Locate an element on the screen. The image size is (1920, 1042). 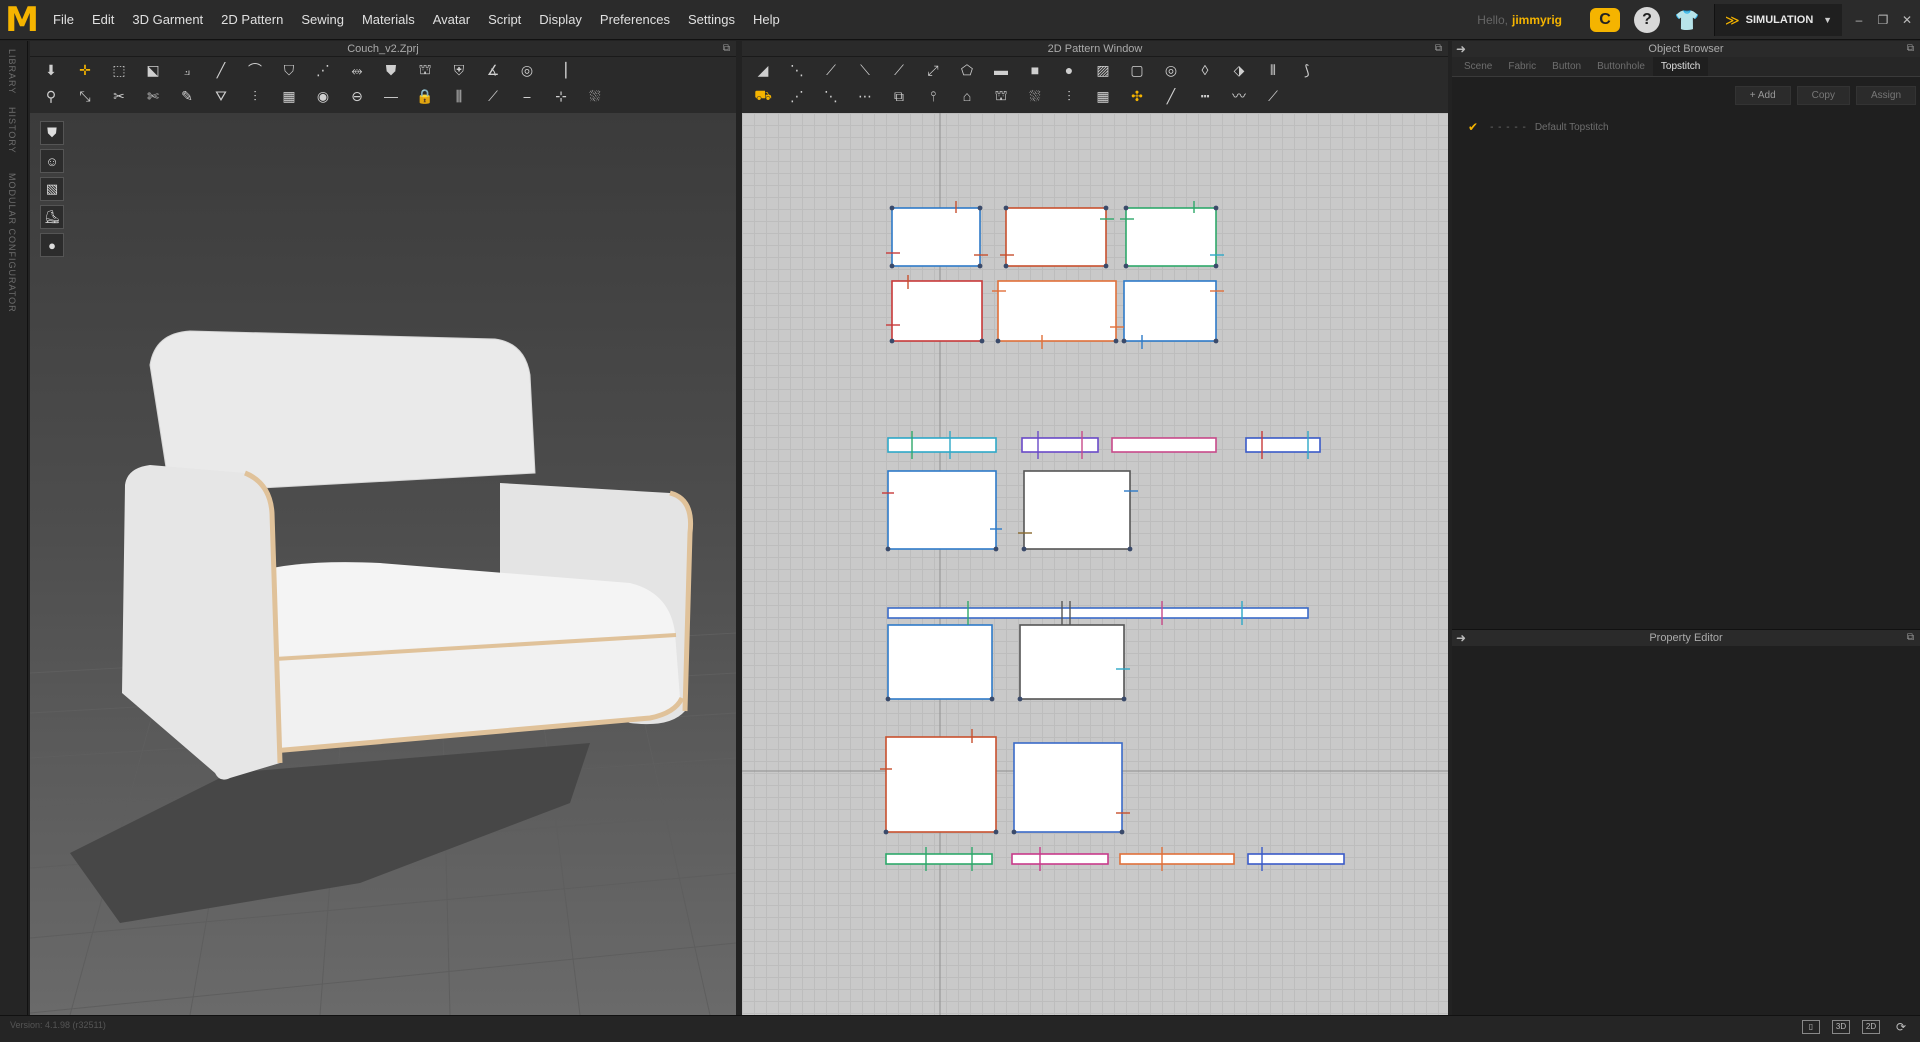
copy-button: Copy is located at coordinates (1823, 95).